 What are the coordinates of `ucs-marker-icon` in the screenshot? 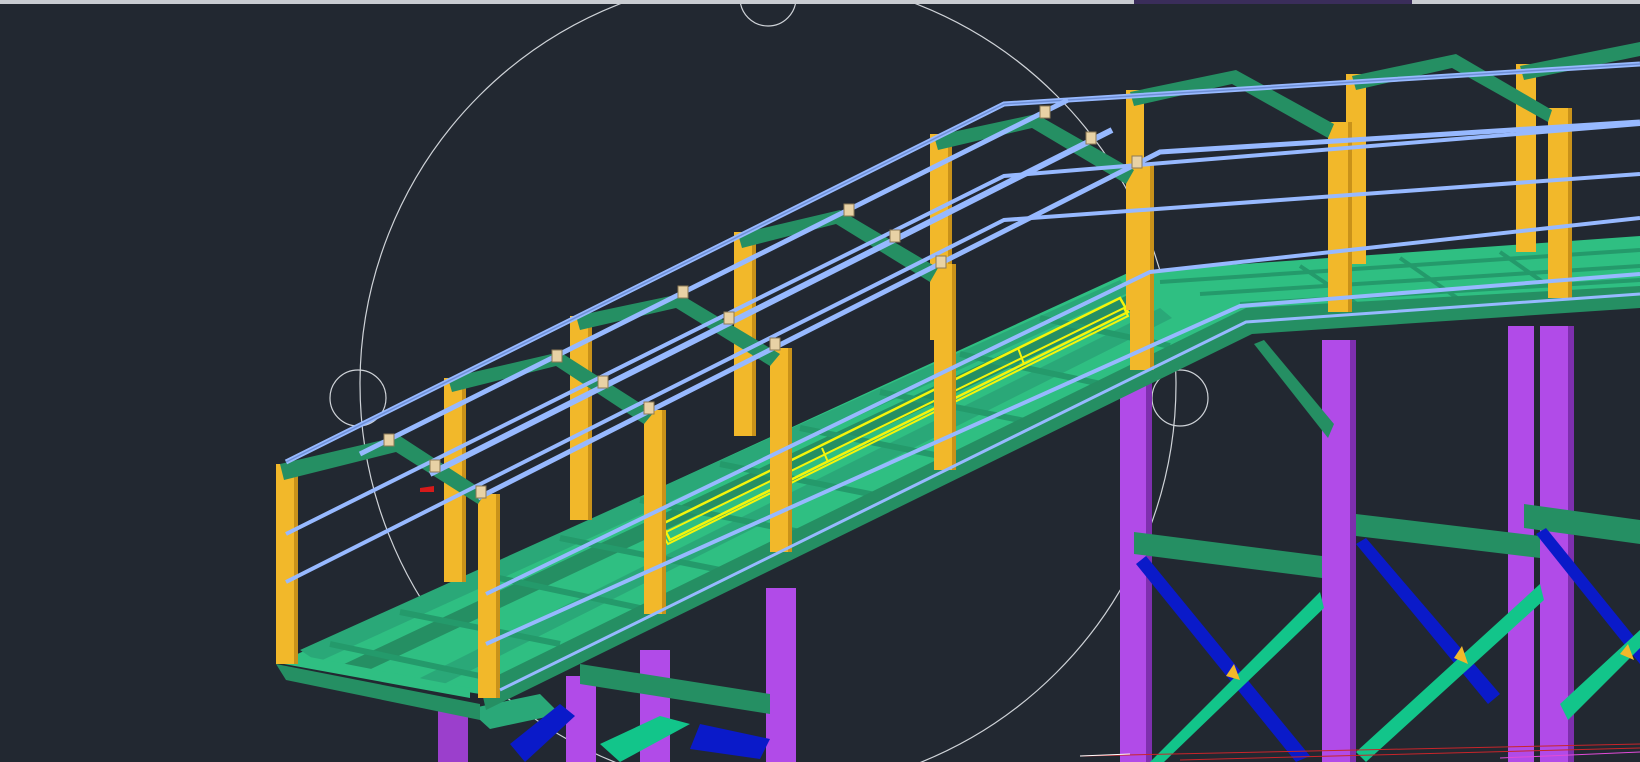 It's located at (427, 489).